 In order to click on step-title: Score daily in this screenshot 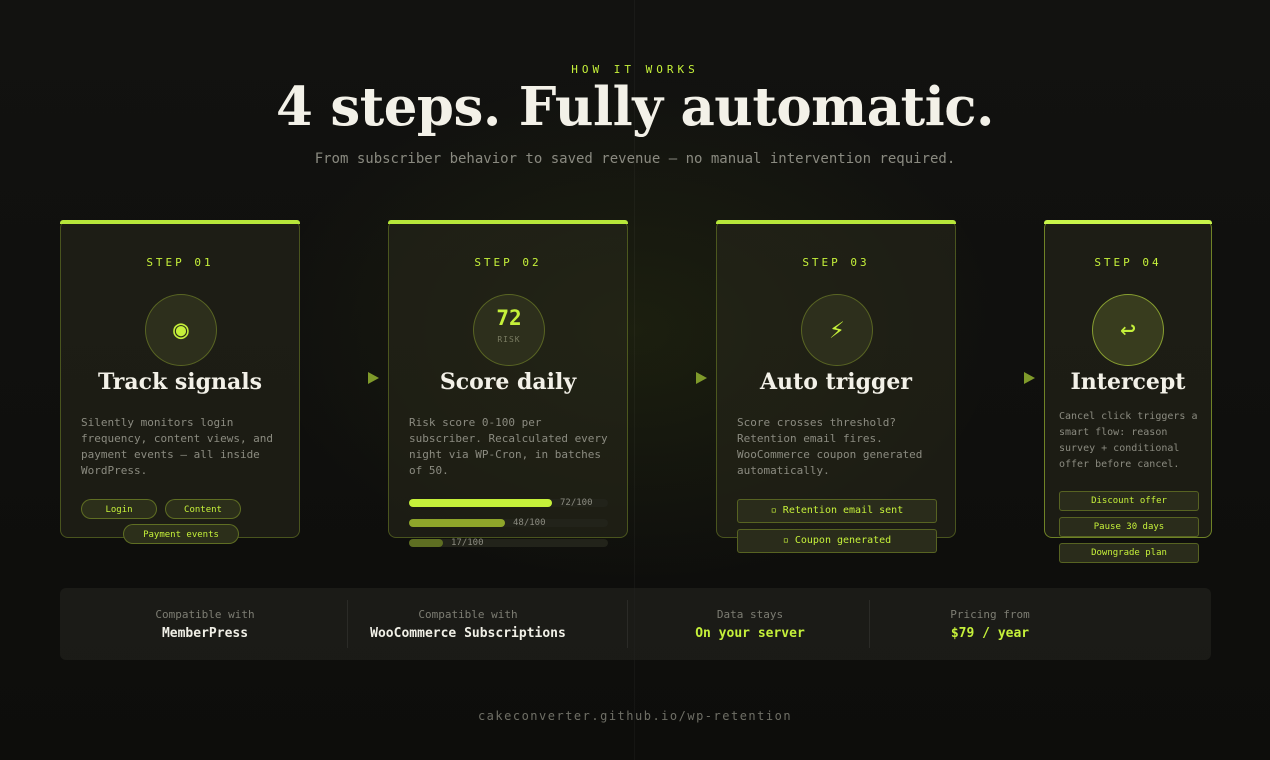, I will do `click(508, 382)`.